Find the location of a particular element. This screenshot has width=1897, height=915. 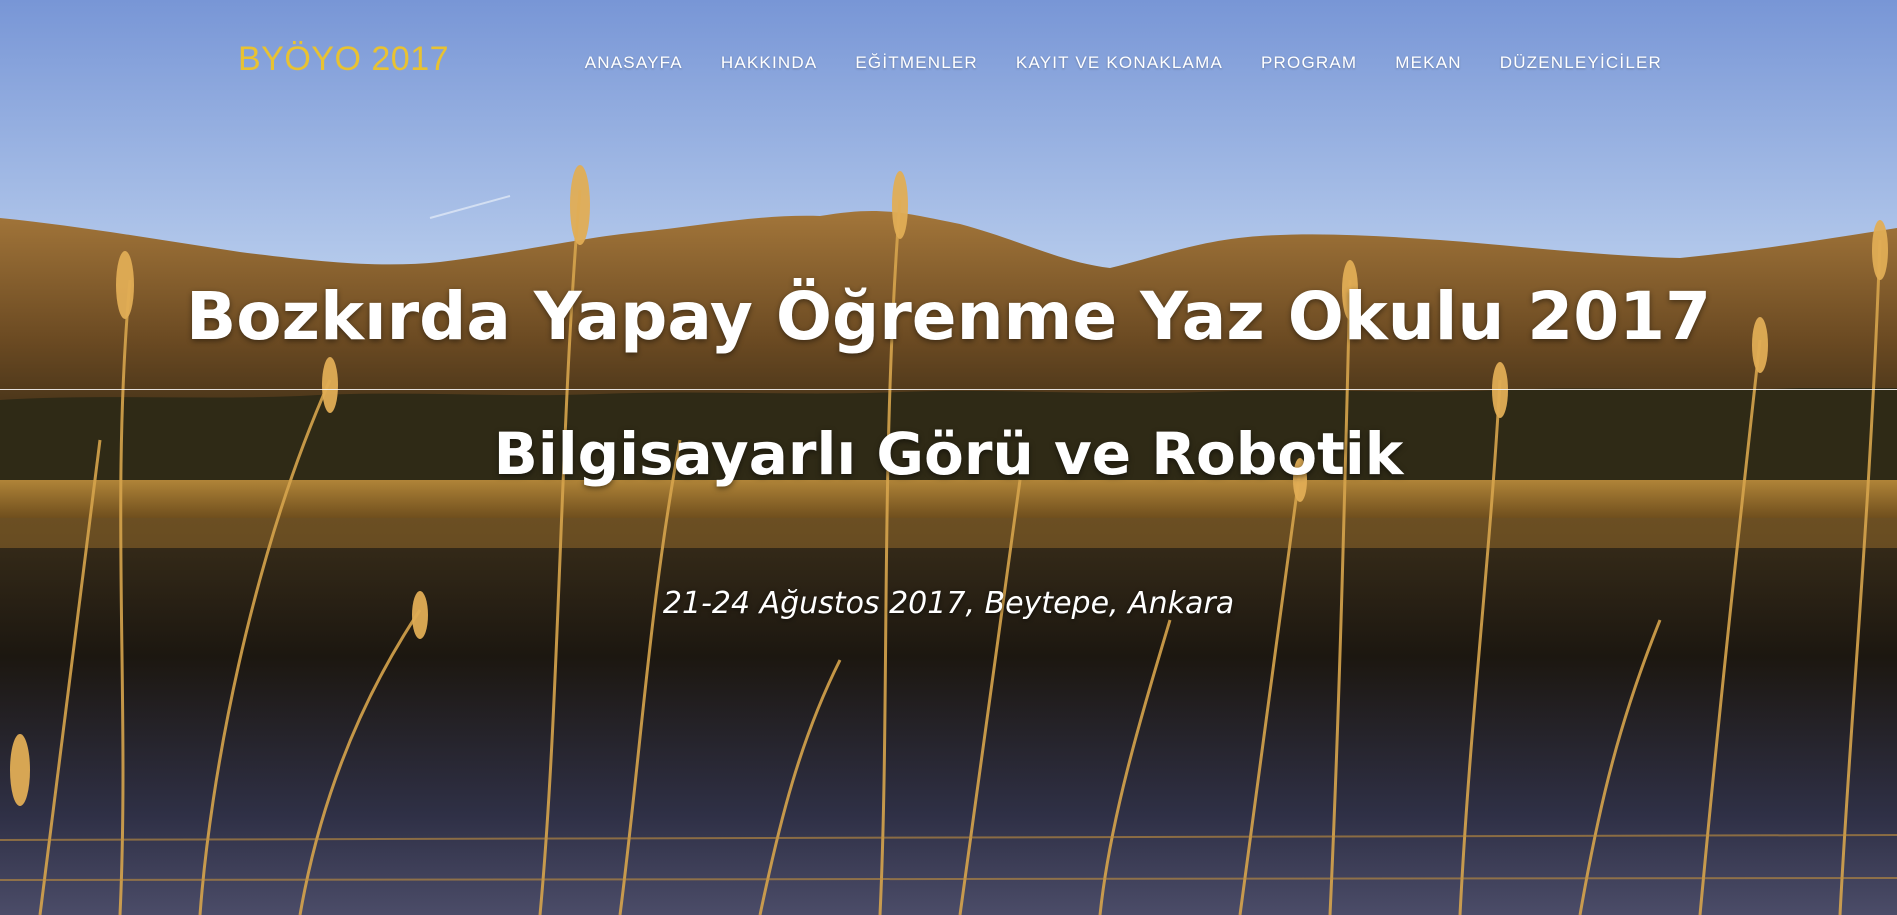

nav-item-duzenleyiciler: DÜZENLEYİCİLER is located at coordinates (1571, 63).